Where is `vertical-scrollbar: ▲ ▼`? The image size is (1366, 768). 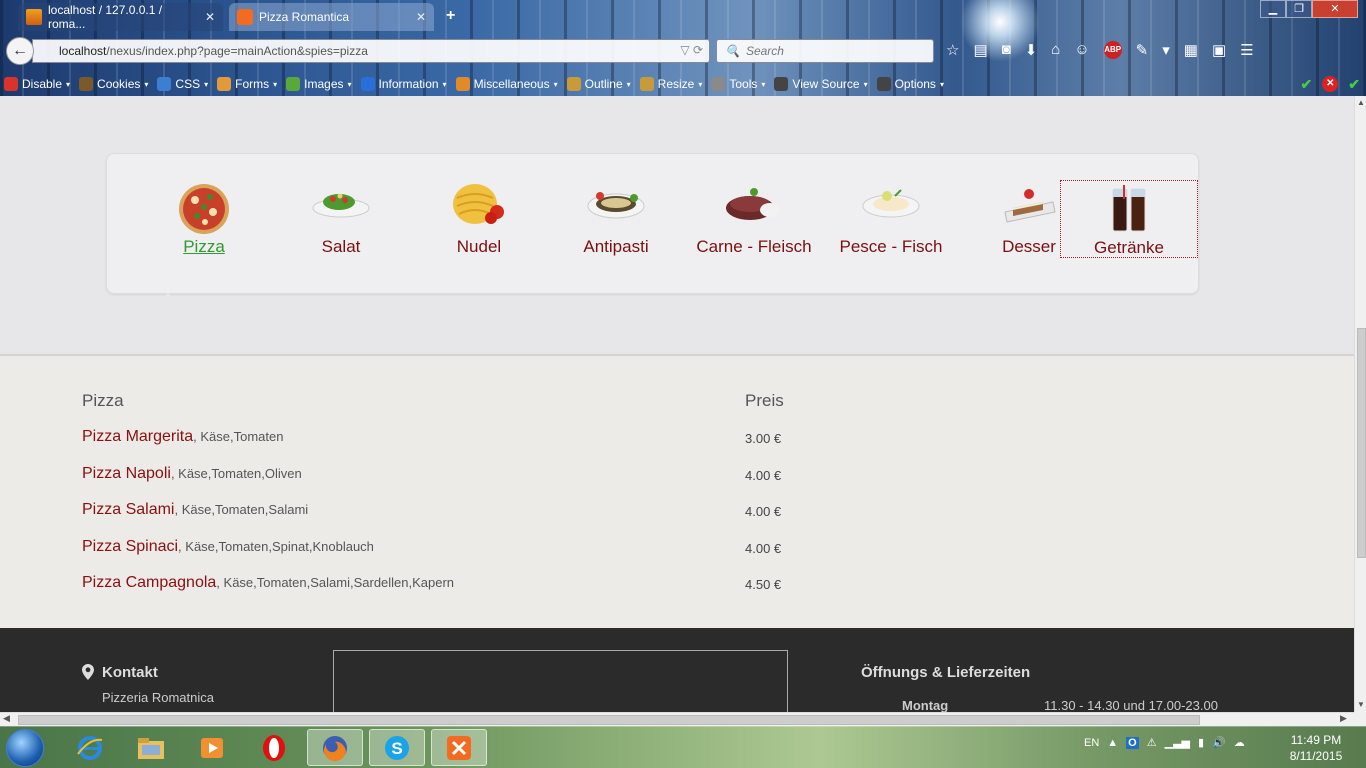 vertical-scrollbar: ▲ ▼ is located at coordinates (1360, 404).